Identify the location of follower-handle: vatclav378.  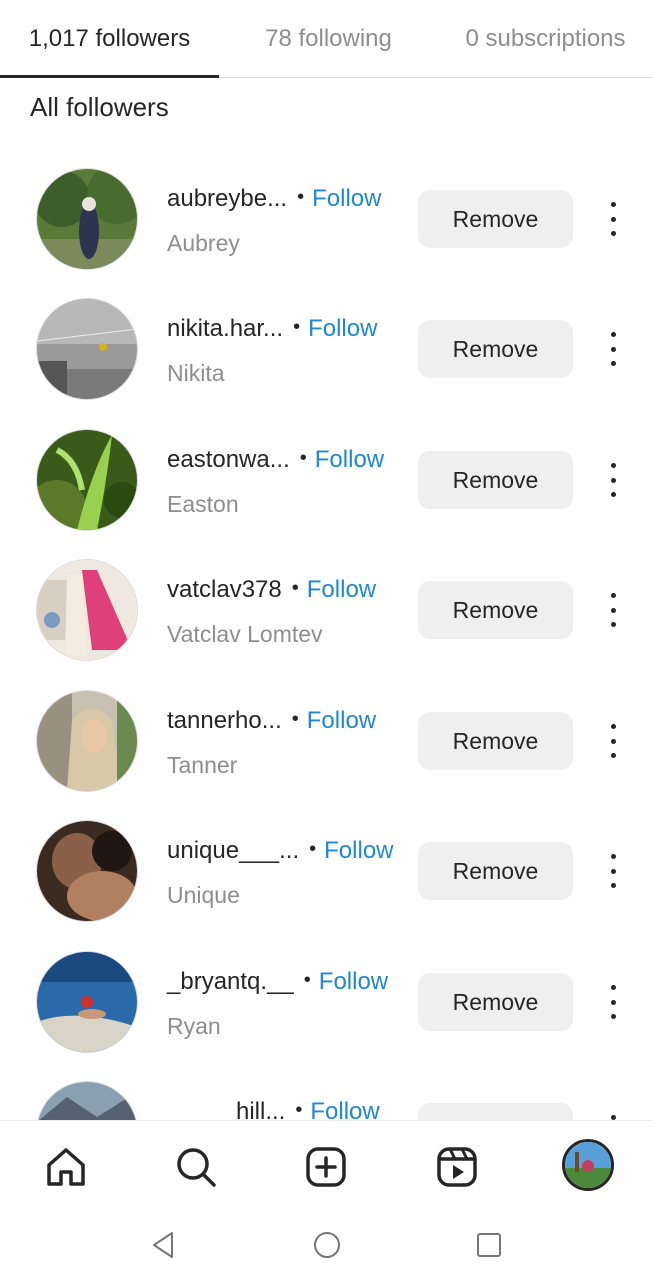
(224, 590).